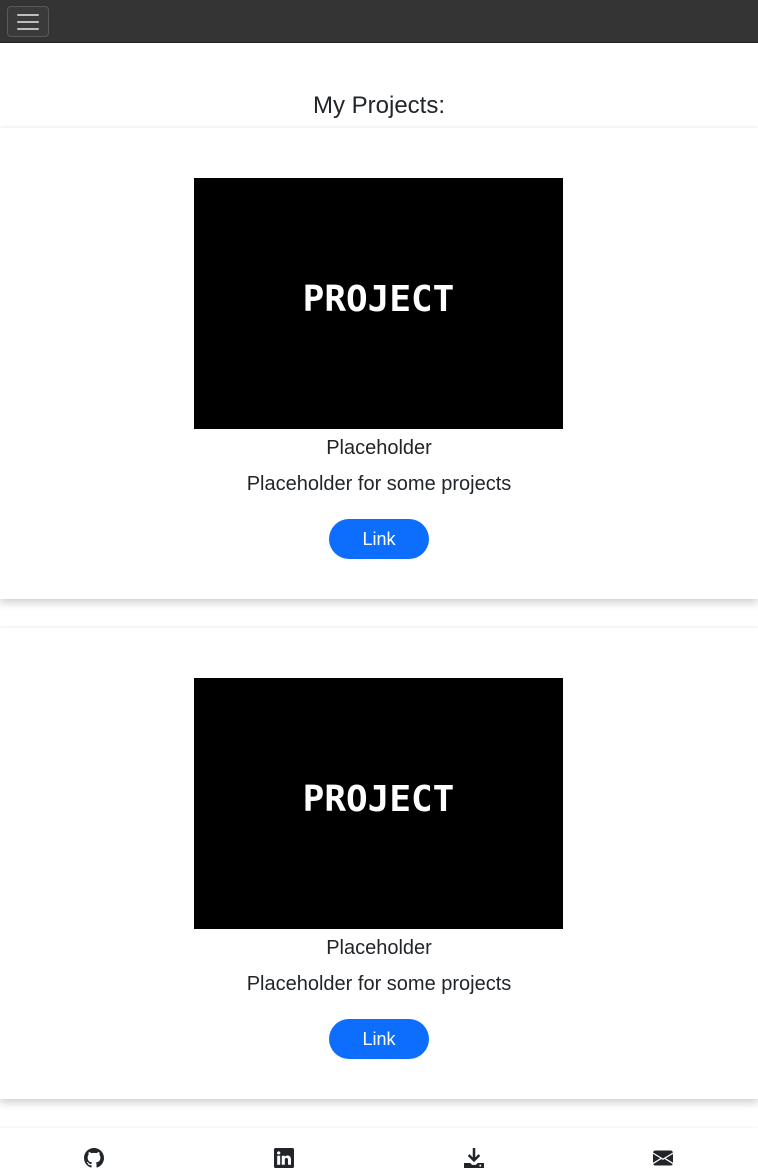 Image resolution: width=758 pixels, height=1171 pixels. I want to click on linkedin-icon, so click(284, 1158).